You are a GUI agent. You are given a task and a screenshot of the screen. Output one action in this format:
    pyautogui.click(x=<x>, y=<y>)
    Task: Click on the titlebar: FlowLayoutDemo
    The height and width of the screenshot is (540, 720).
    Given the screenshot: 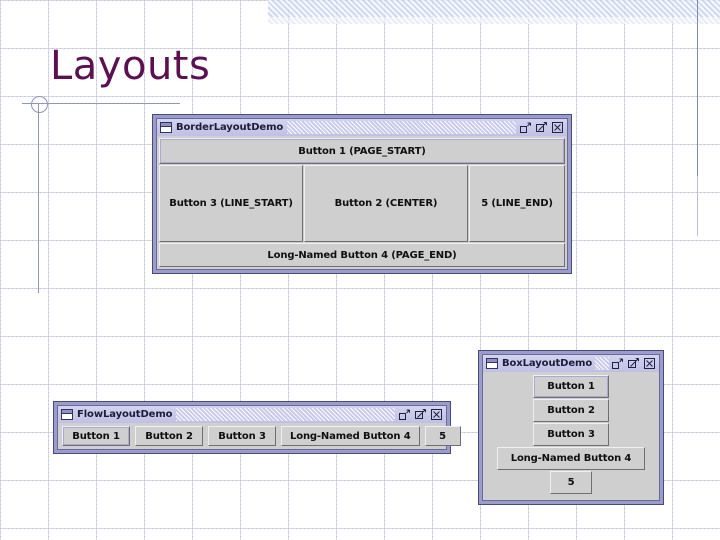 What is the action you would take?
    pyautogui.click(x=252, y=414)
    